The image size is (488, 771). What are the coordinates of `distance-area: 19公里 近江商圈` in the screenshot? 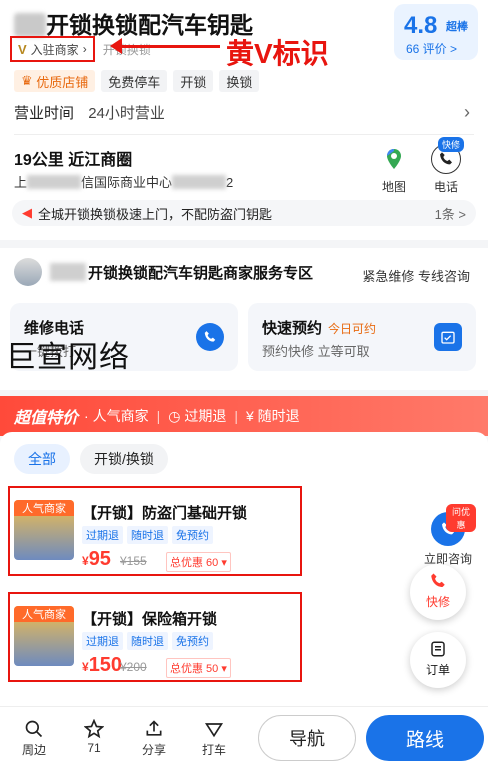 It's located at (73, 160).